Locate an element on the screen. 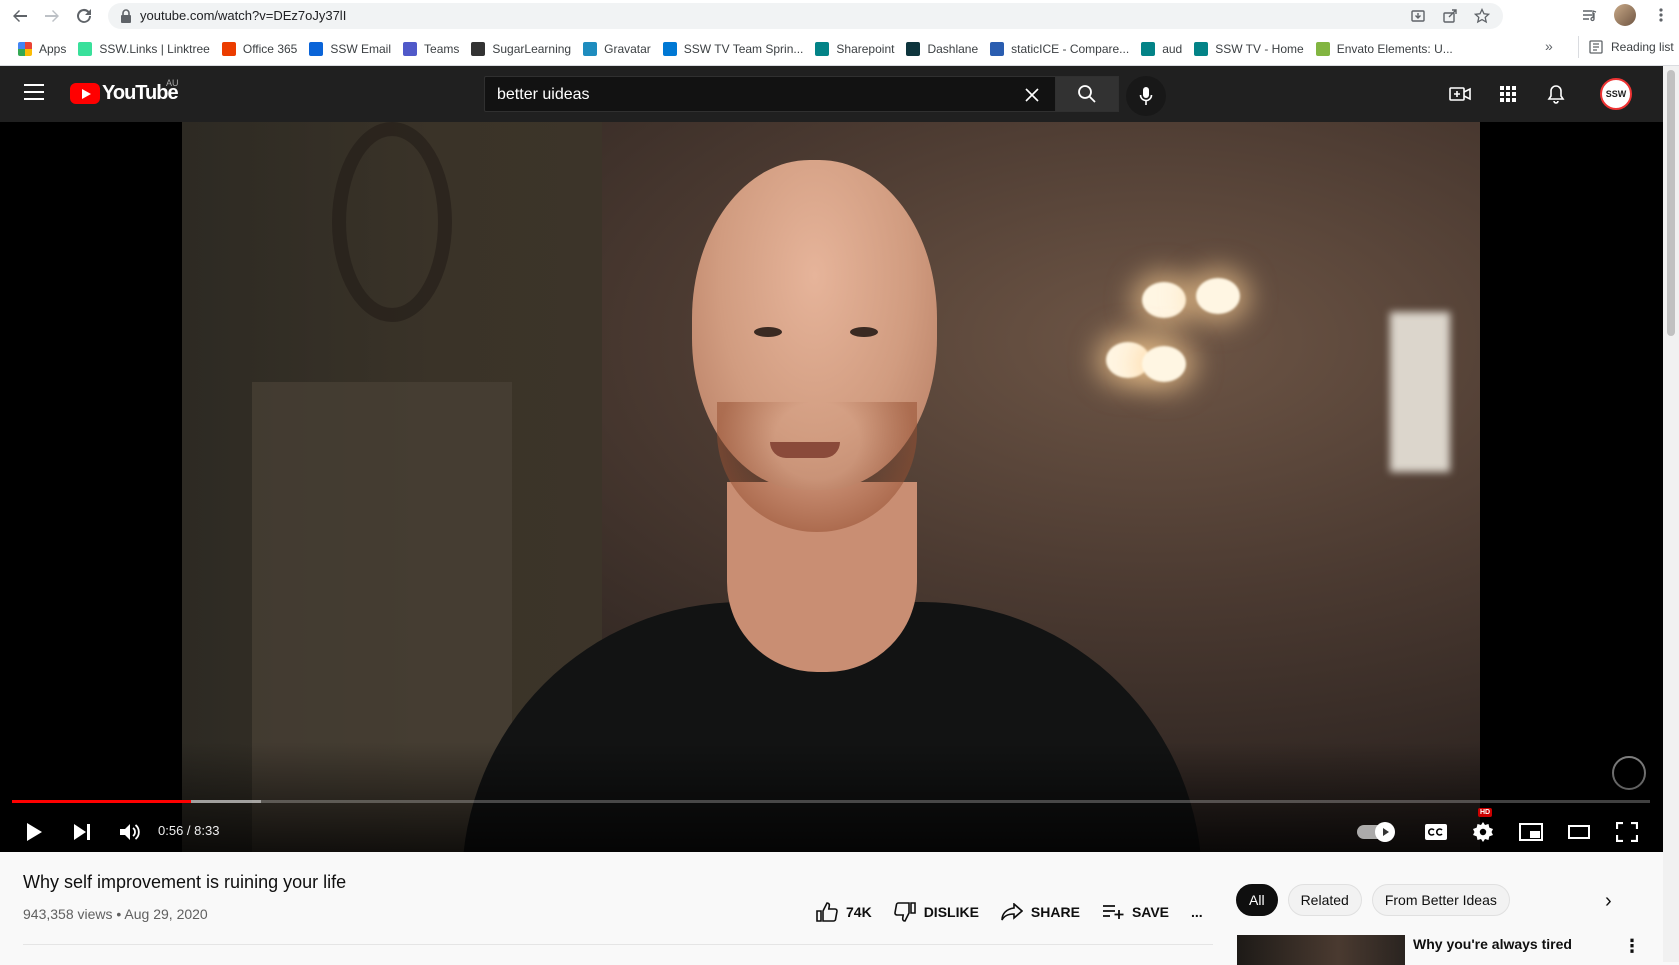 Image resolution: width=1679 pixels, height=965 pixels. search-query: better uideas is located at coordinates (543, 95).